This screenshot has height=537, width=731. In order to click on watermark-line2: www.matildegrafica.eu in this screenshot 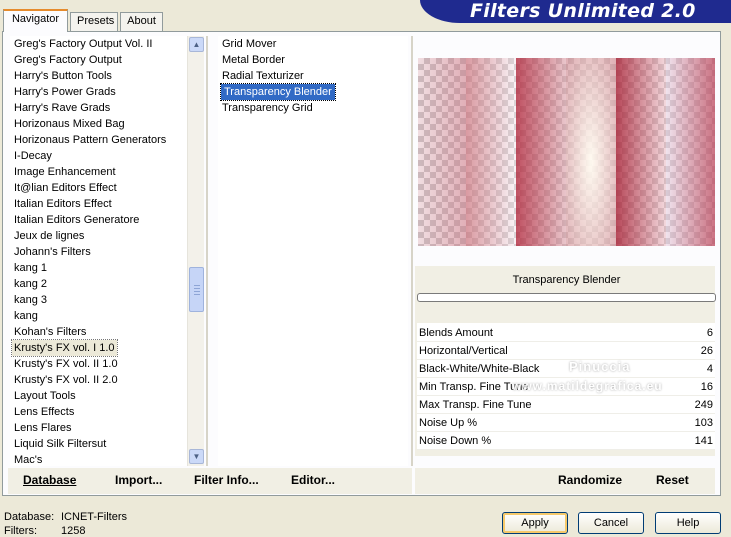, I will do `click(587, 386)`.